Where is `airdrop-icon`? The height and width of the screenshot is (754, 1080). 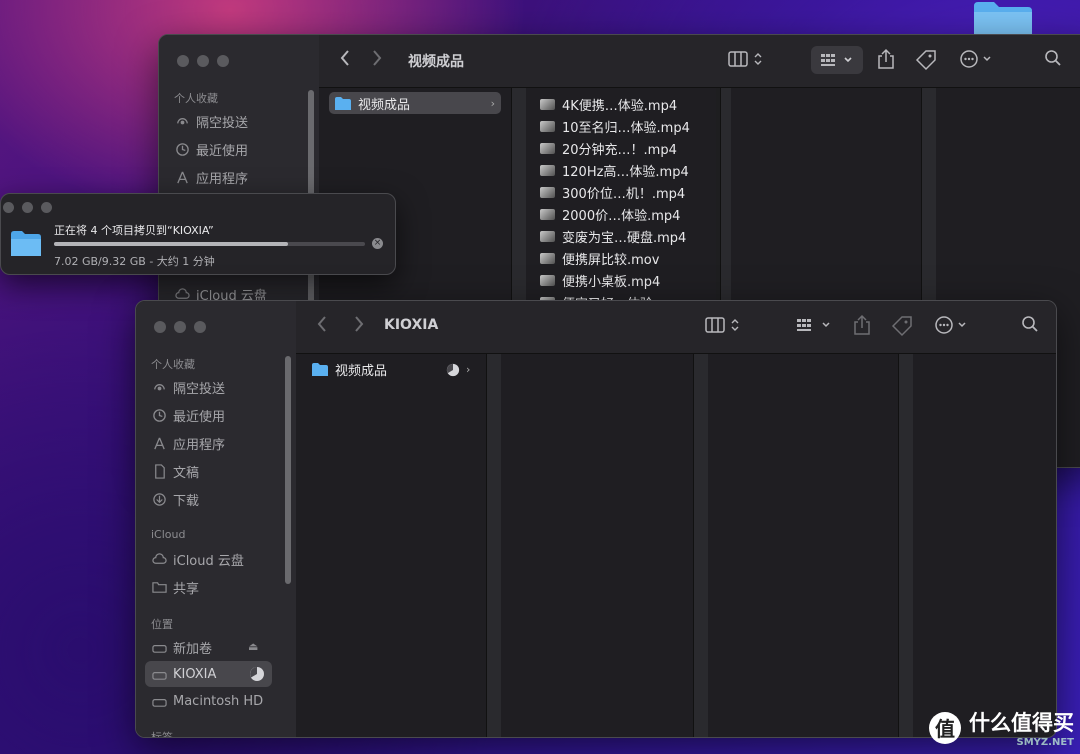 airdrop-icon is located at coordinates (182, 121).